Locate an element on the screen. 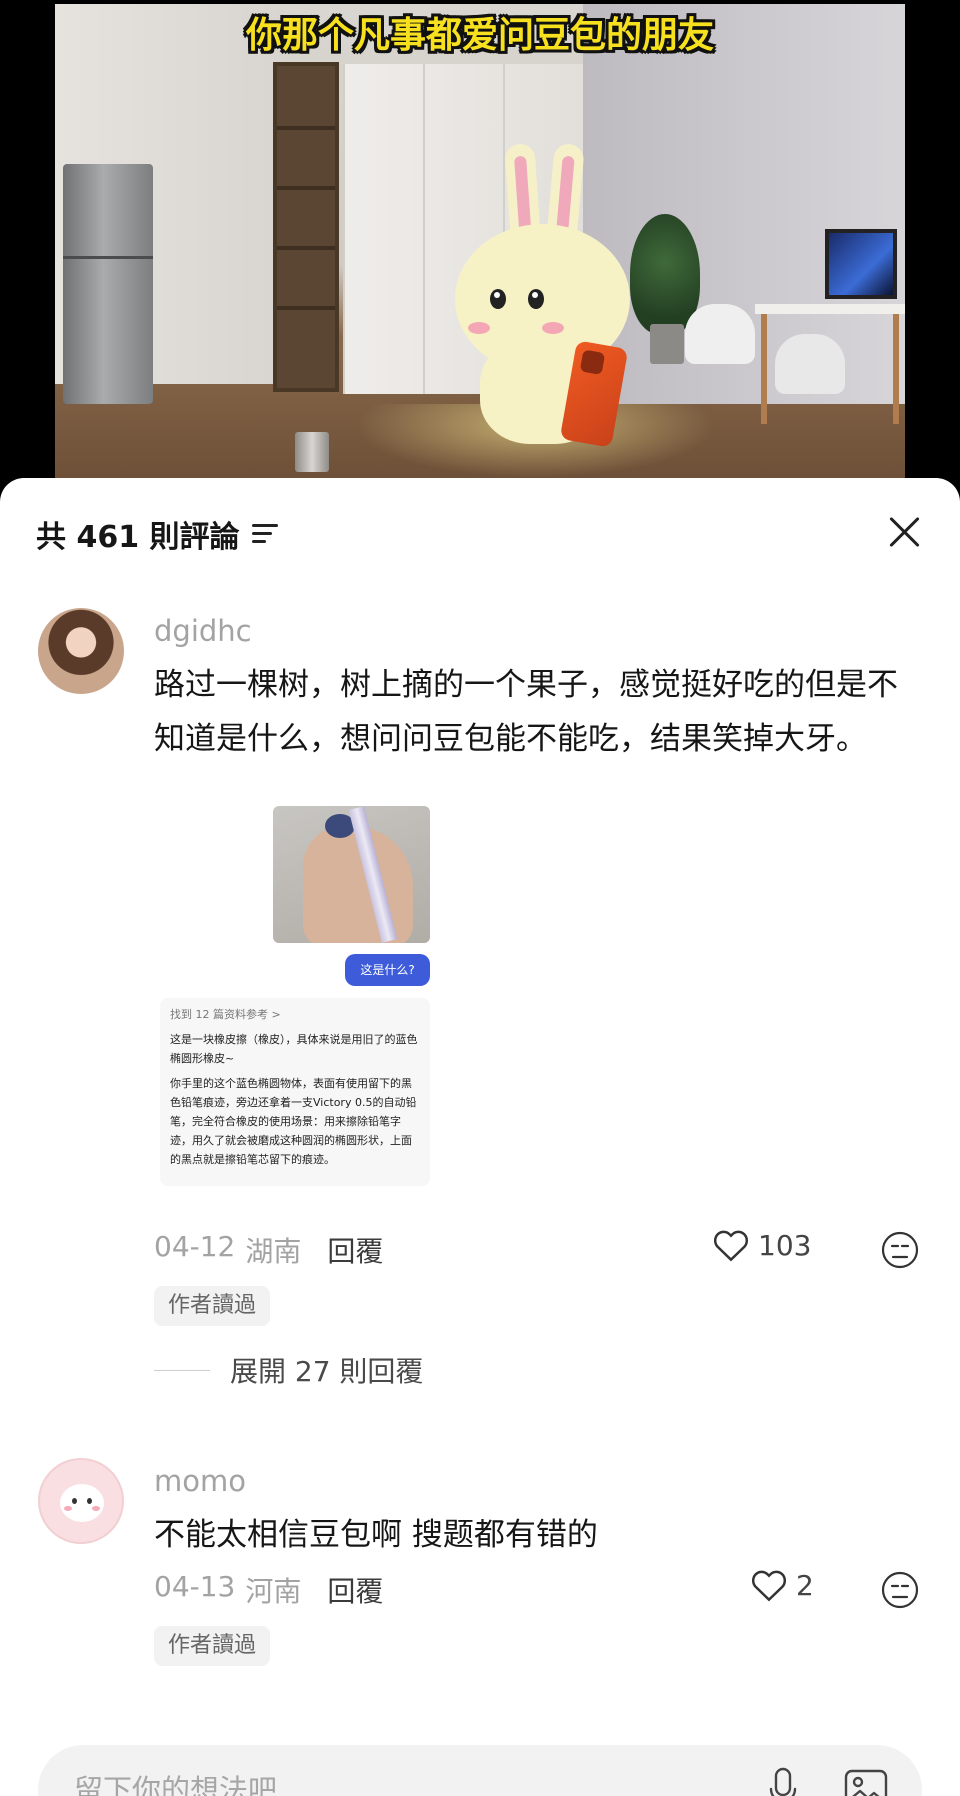  comment-username: dgidhc is located at coordinates (203, 631).